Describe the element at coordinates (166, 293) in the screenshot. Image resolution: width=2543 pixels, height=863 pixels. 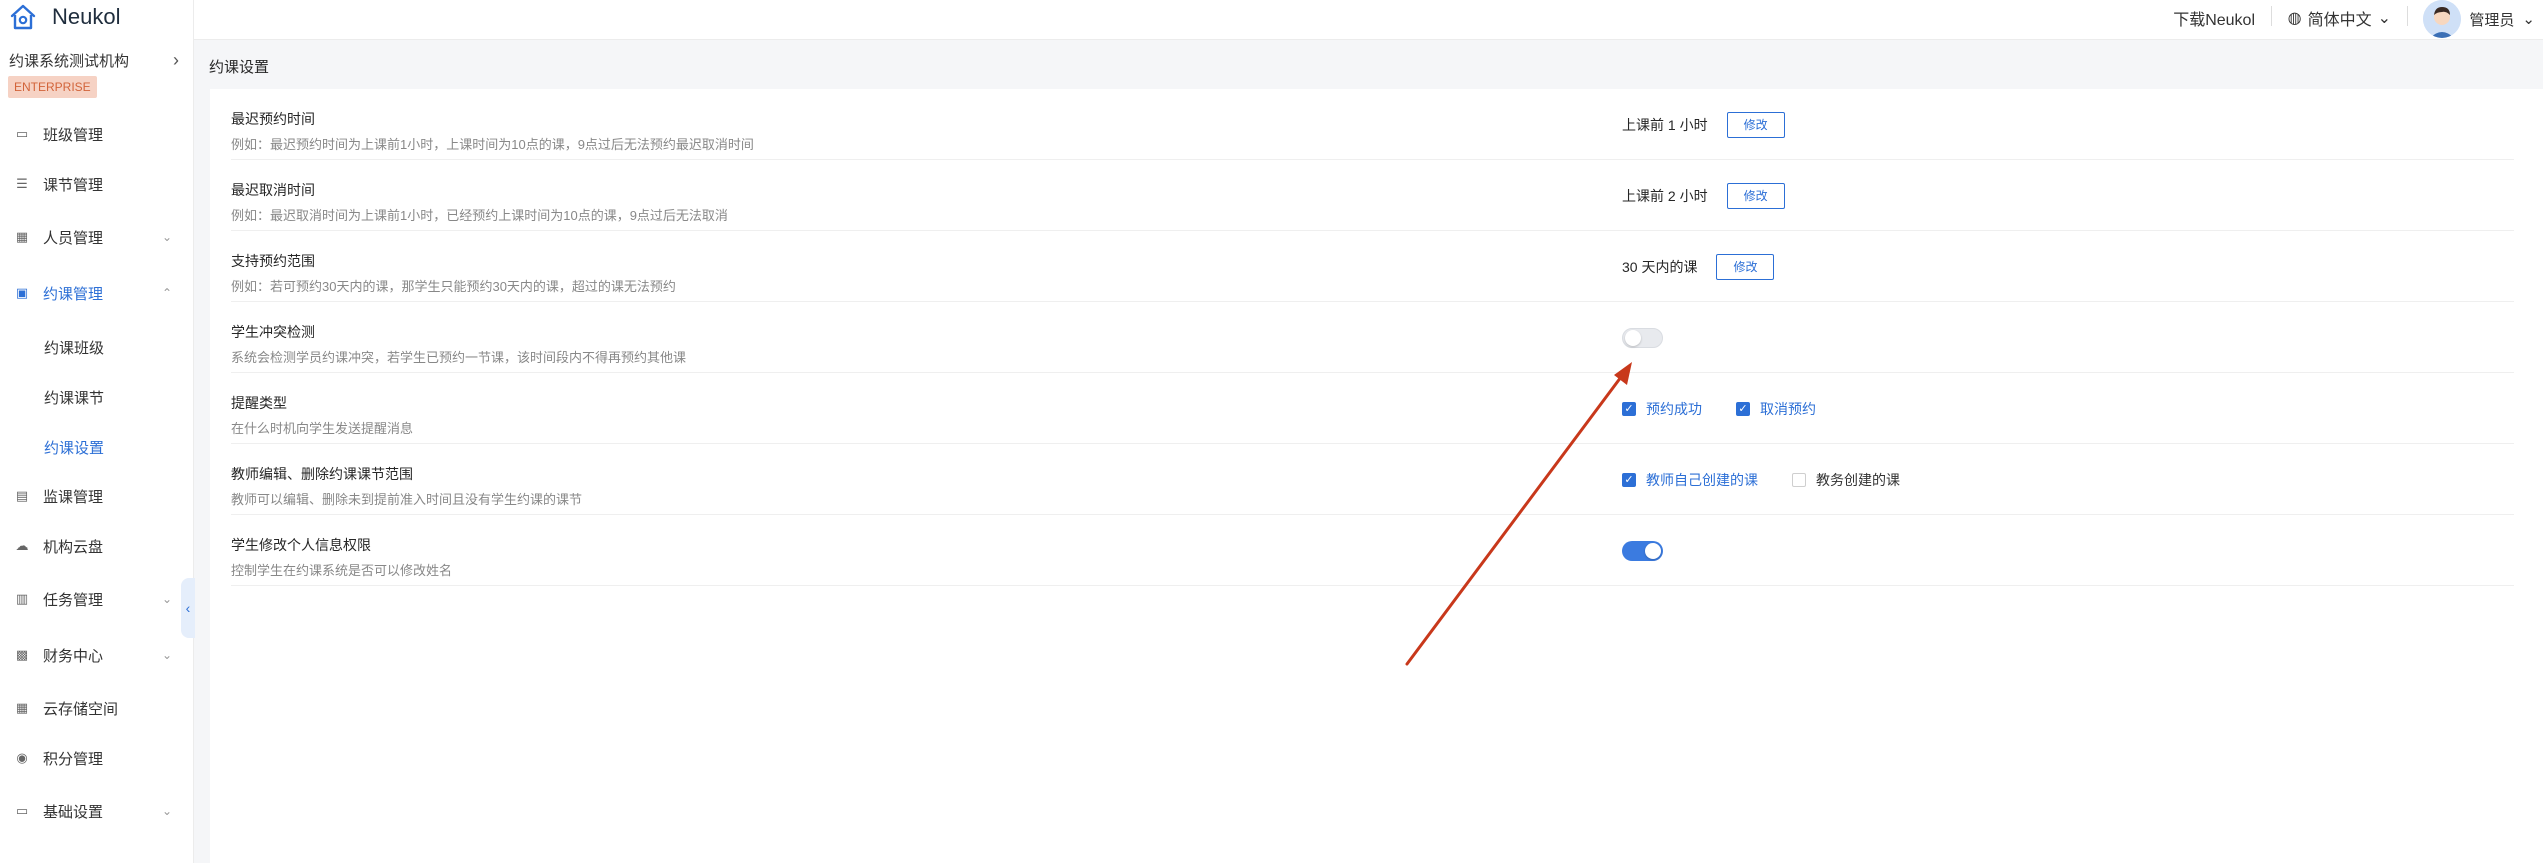
I see `chevron-up-icon: ⌃` at that location.